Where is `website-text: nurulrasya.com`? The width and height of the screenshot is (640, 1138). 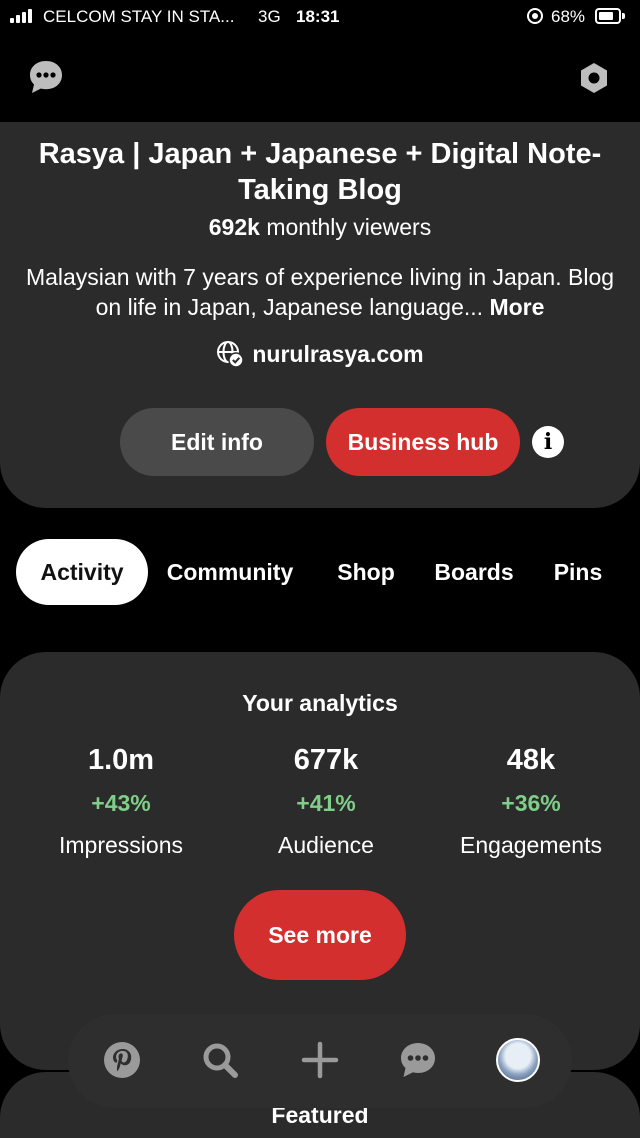
website-text: nurulrasya.com is located at coordinates (338, 354).